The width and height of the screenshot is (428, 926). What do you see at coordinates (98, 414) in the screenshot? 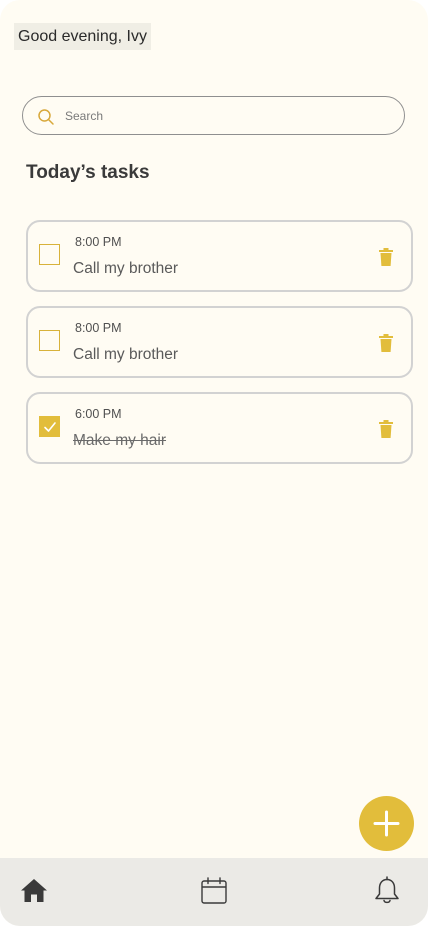
I see `task-time: 6:00 PM` at bounding box center [98, 414].